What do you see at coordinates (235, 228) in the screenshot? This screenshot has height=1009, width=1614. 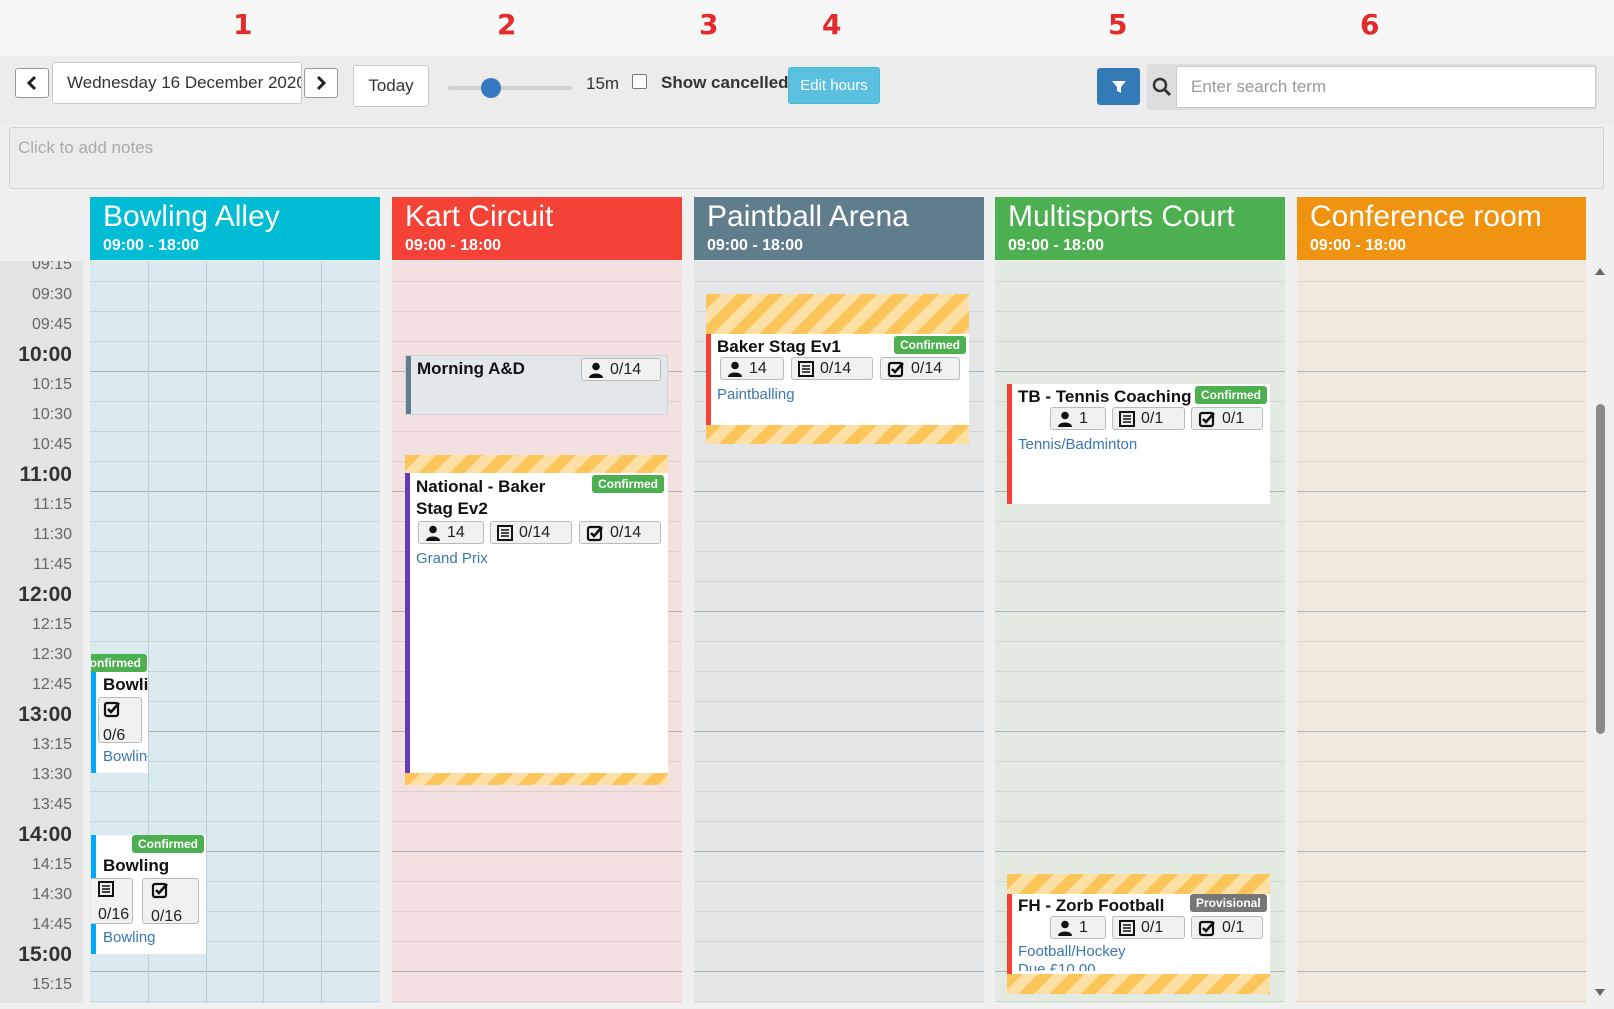 I see `resource-header-bowling-alley: Bowling Alley 09:00 - 18:00` at bounding box center [235, 228].